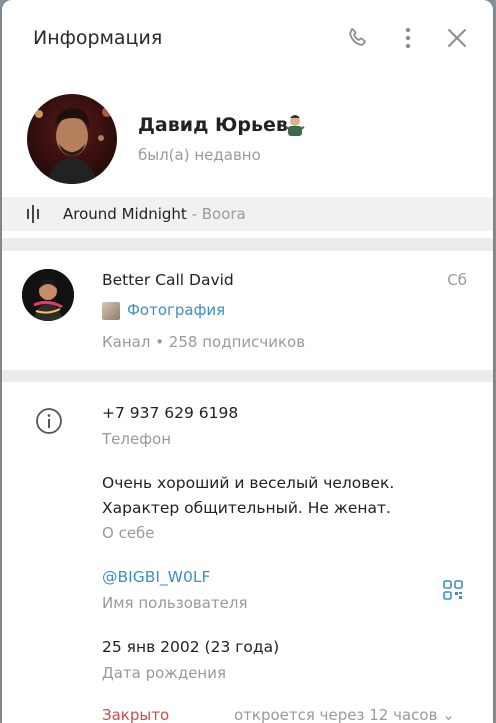 This screenshot has width=496, height=723. I want to click on phone-label: Телефон, so click(137, 439).